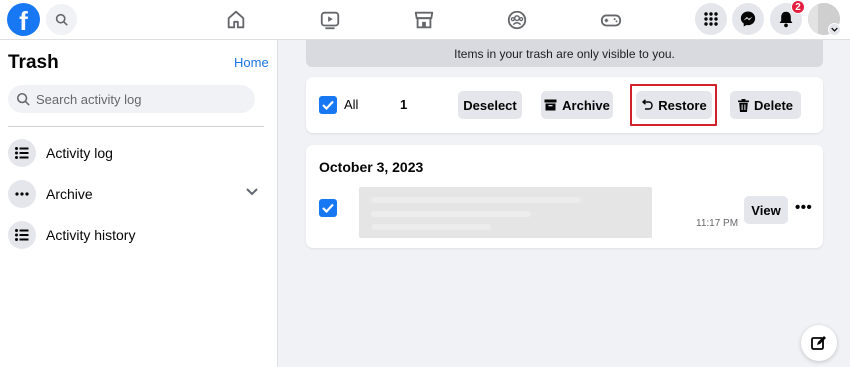  I want to click on facebook-logo: f, so click(23, 19).